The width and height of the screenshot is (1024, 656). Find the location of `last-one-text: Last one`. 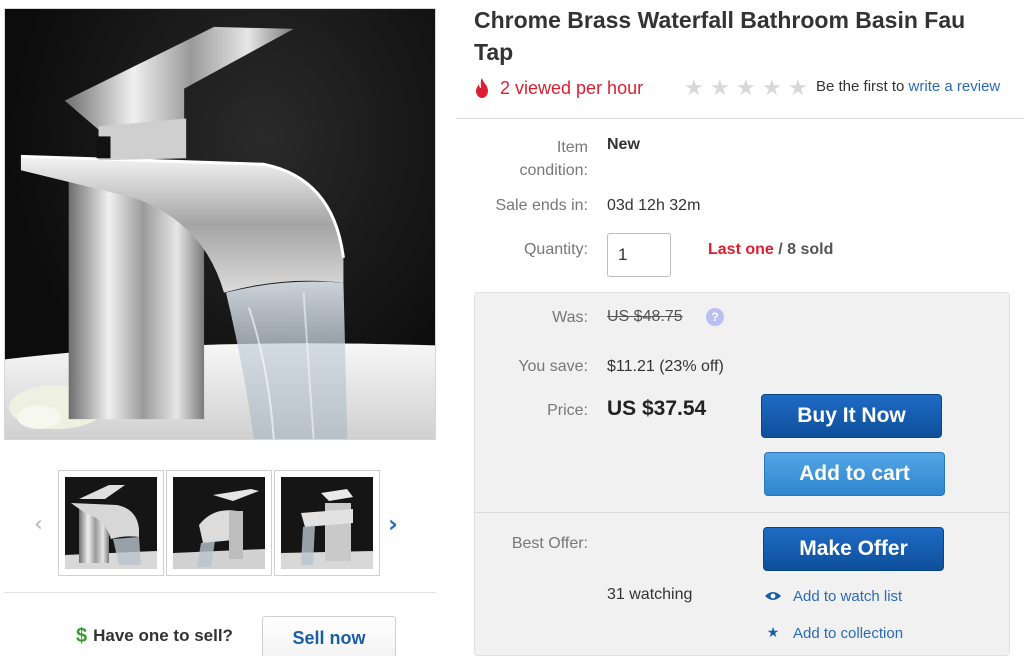

last-one-text: Last one is located at coordinates (741, 249).